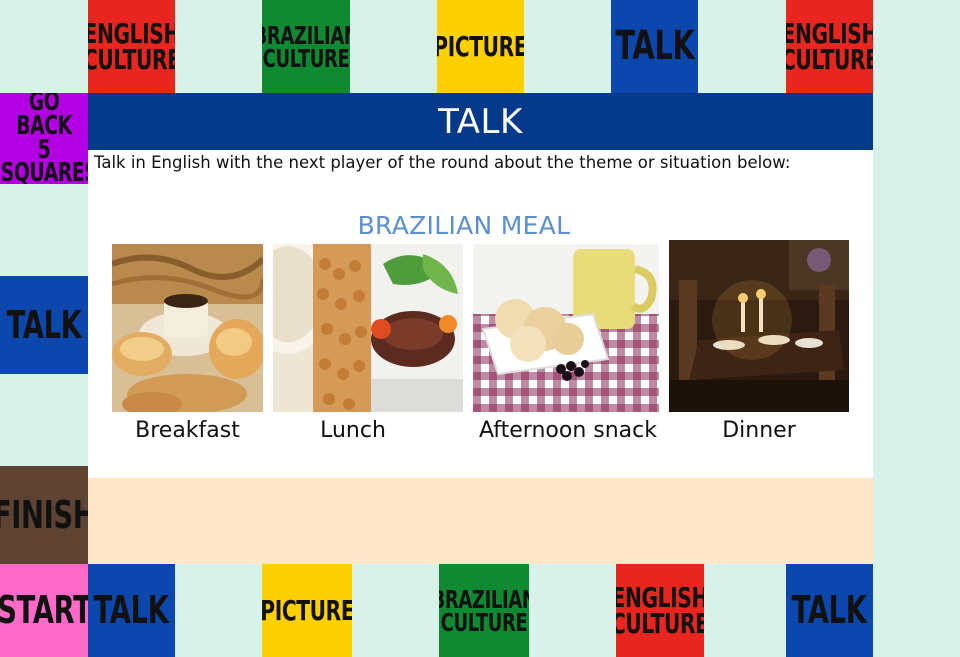 This screenshot has height=657, width=960. What do you see at coordinates (566, 328) in the screenshot?
I see `afternoon-snack-photo` at bounding box center [566, 328].